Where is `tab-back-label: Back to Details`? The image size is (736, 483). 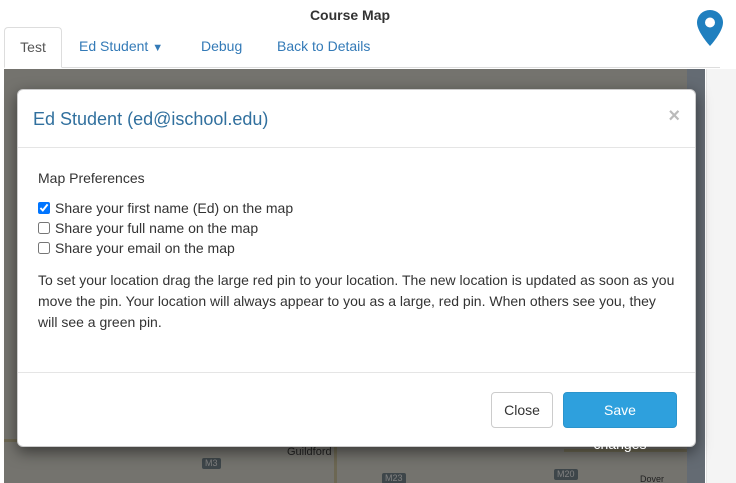
tab-back-label: Back to Details is located at coordinates (324, 46).